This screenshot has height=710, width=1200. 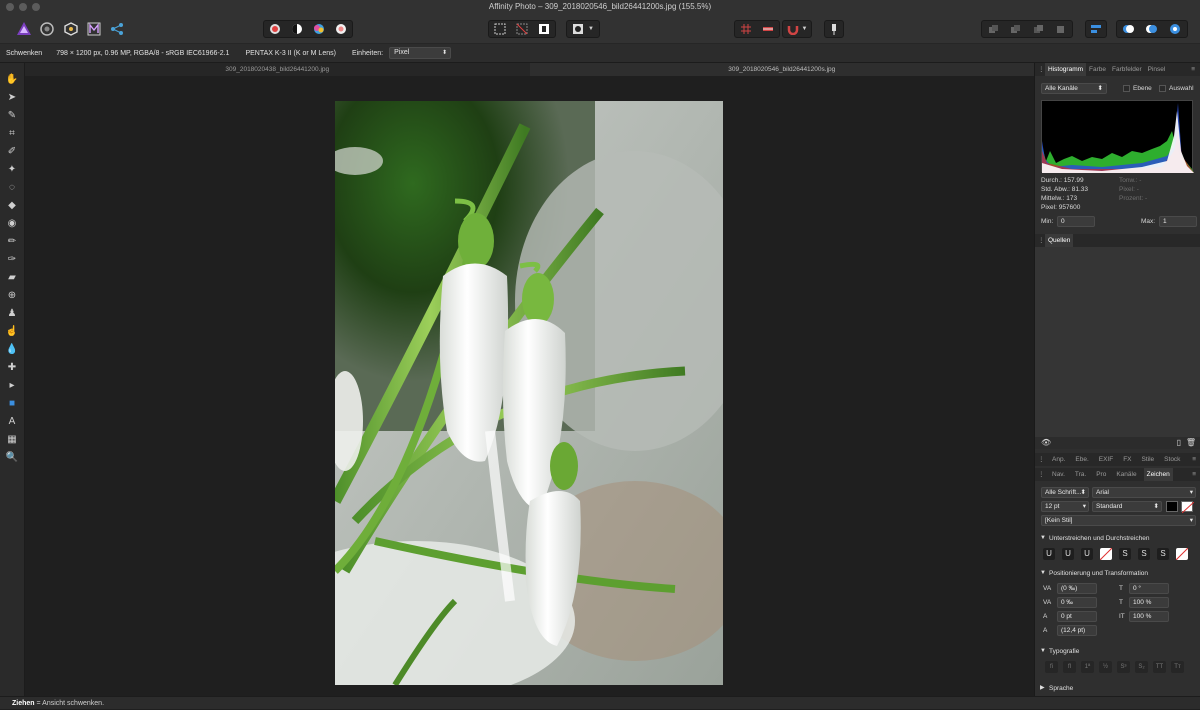 I want to click on units-select: Pixel ⬍, so click(x=420, y=53).